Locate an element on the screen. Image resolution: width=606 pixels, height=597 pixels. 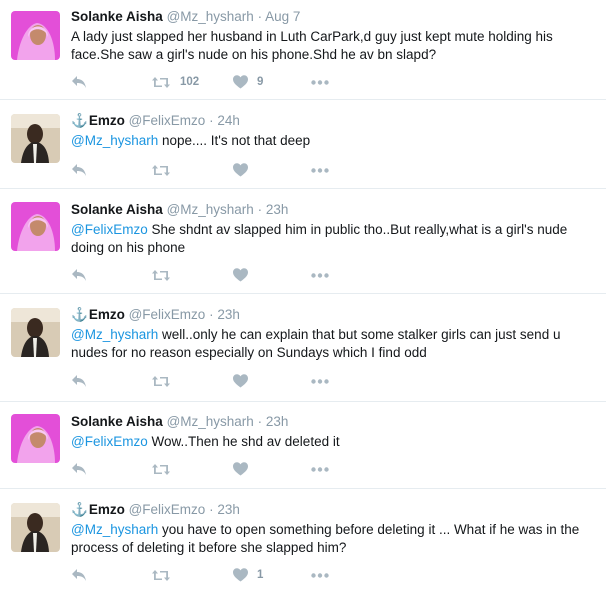
tweet-timestamp: 24h is located at coordinates (228, 120).